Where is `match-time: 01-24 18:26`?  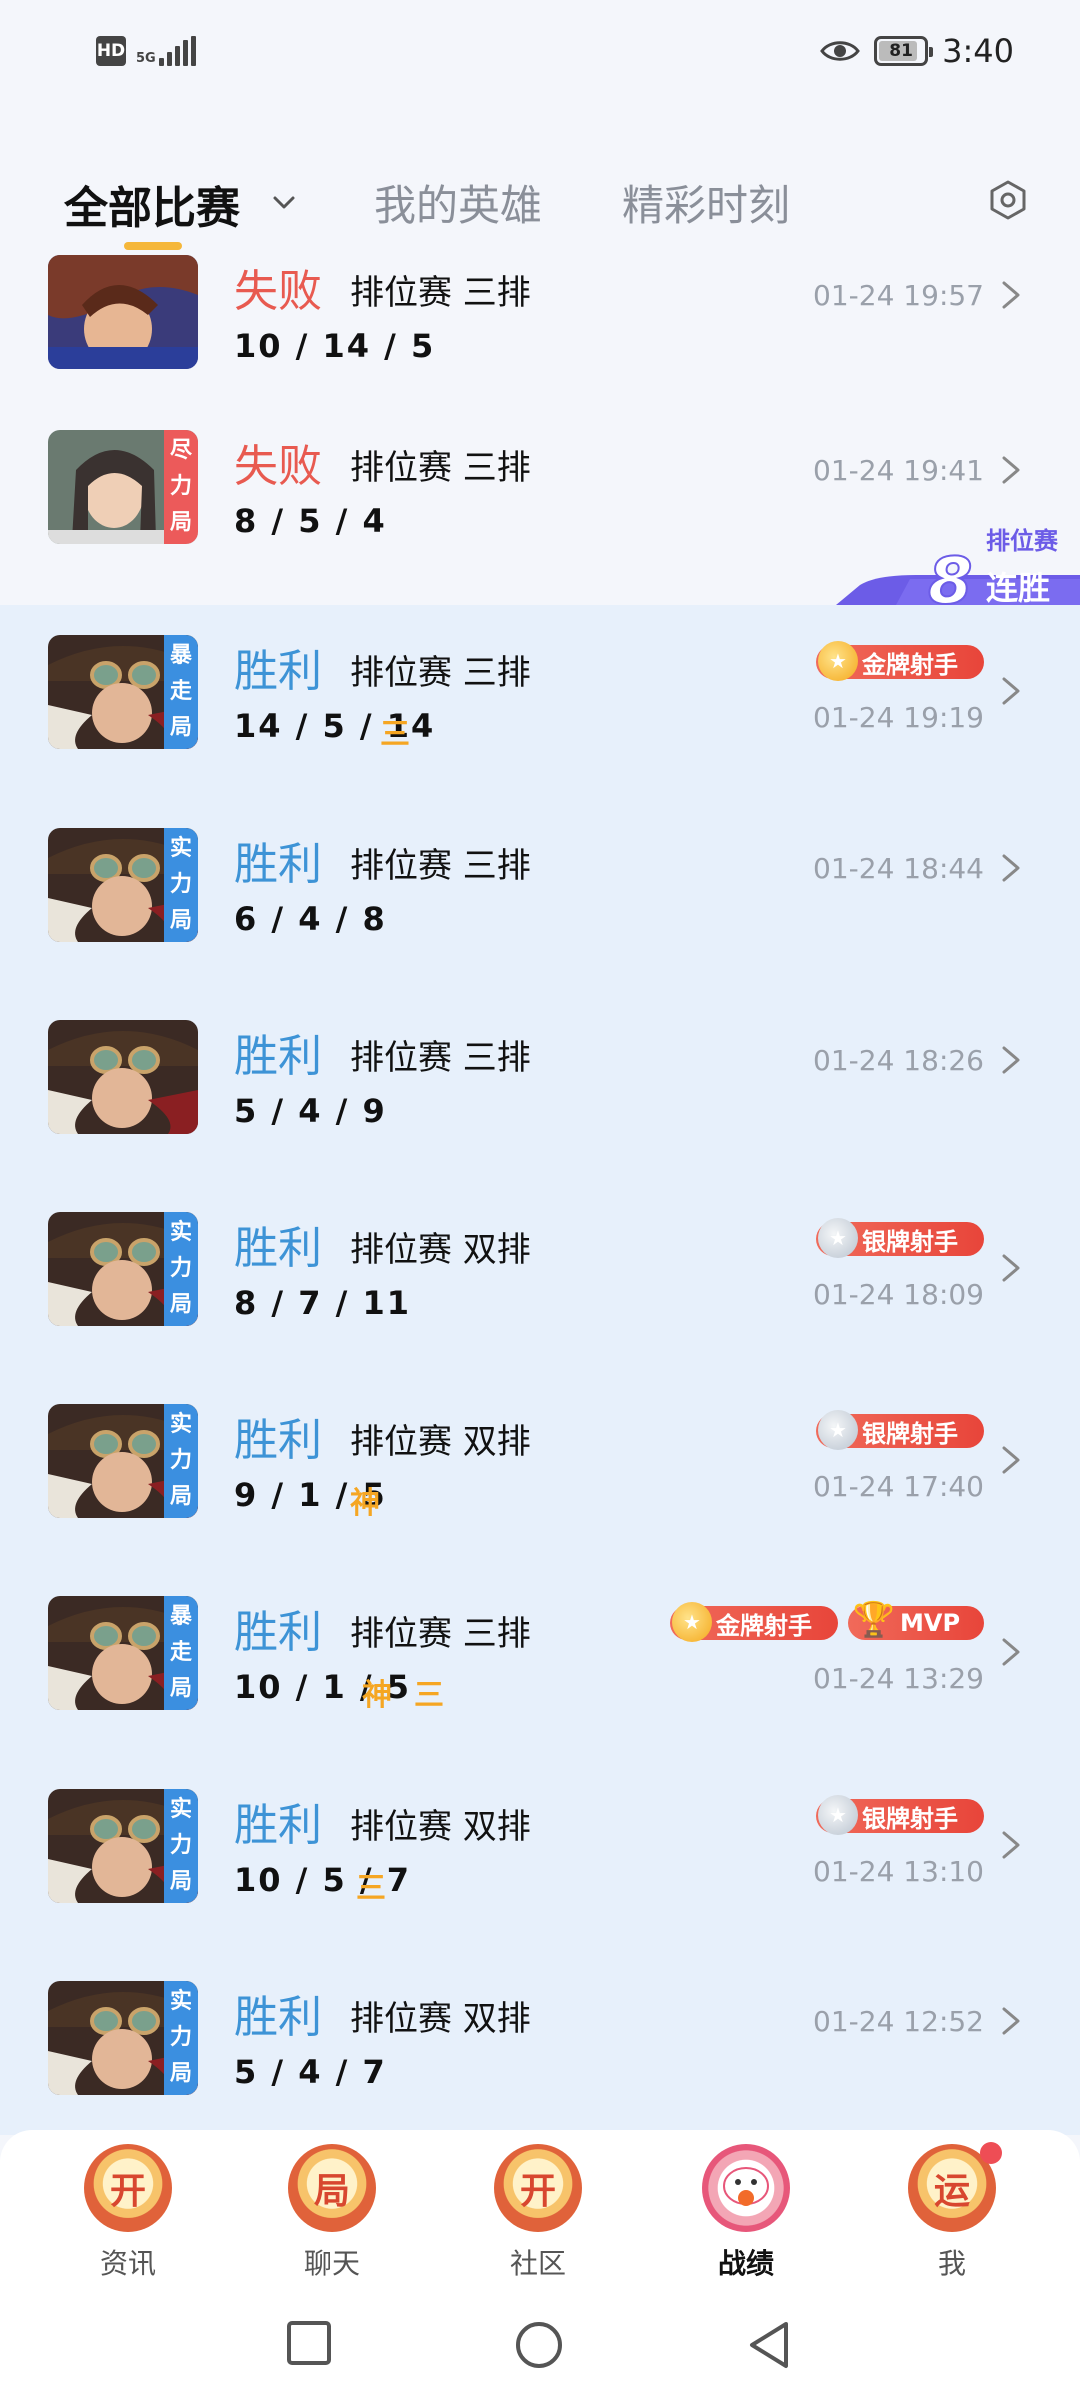
match-time: 01-24 18:26 is located at coordinates (898, 1060).